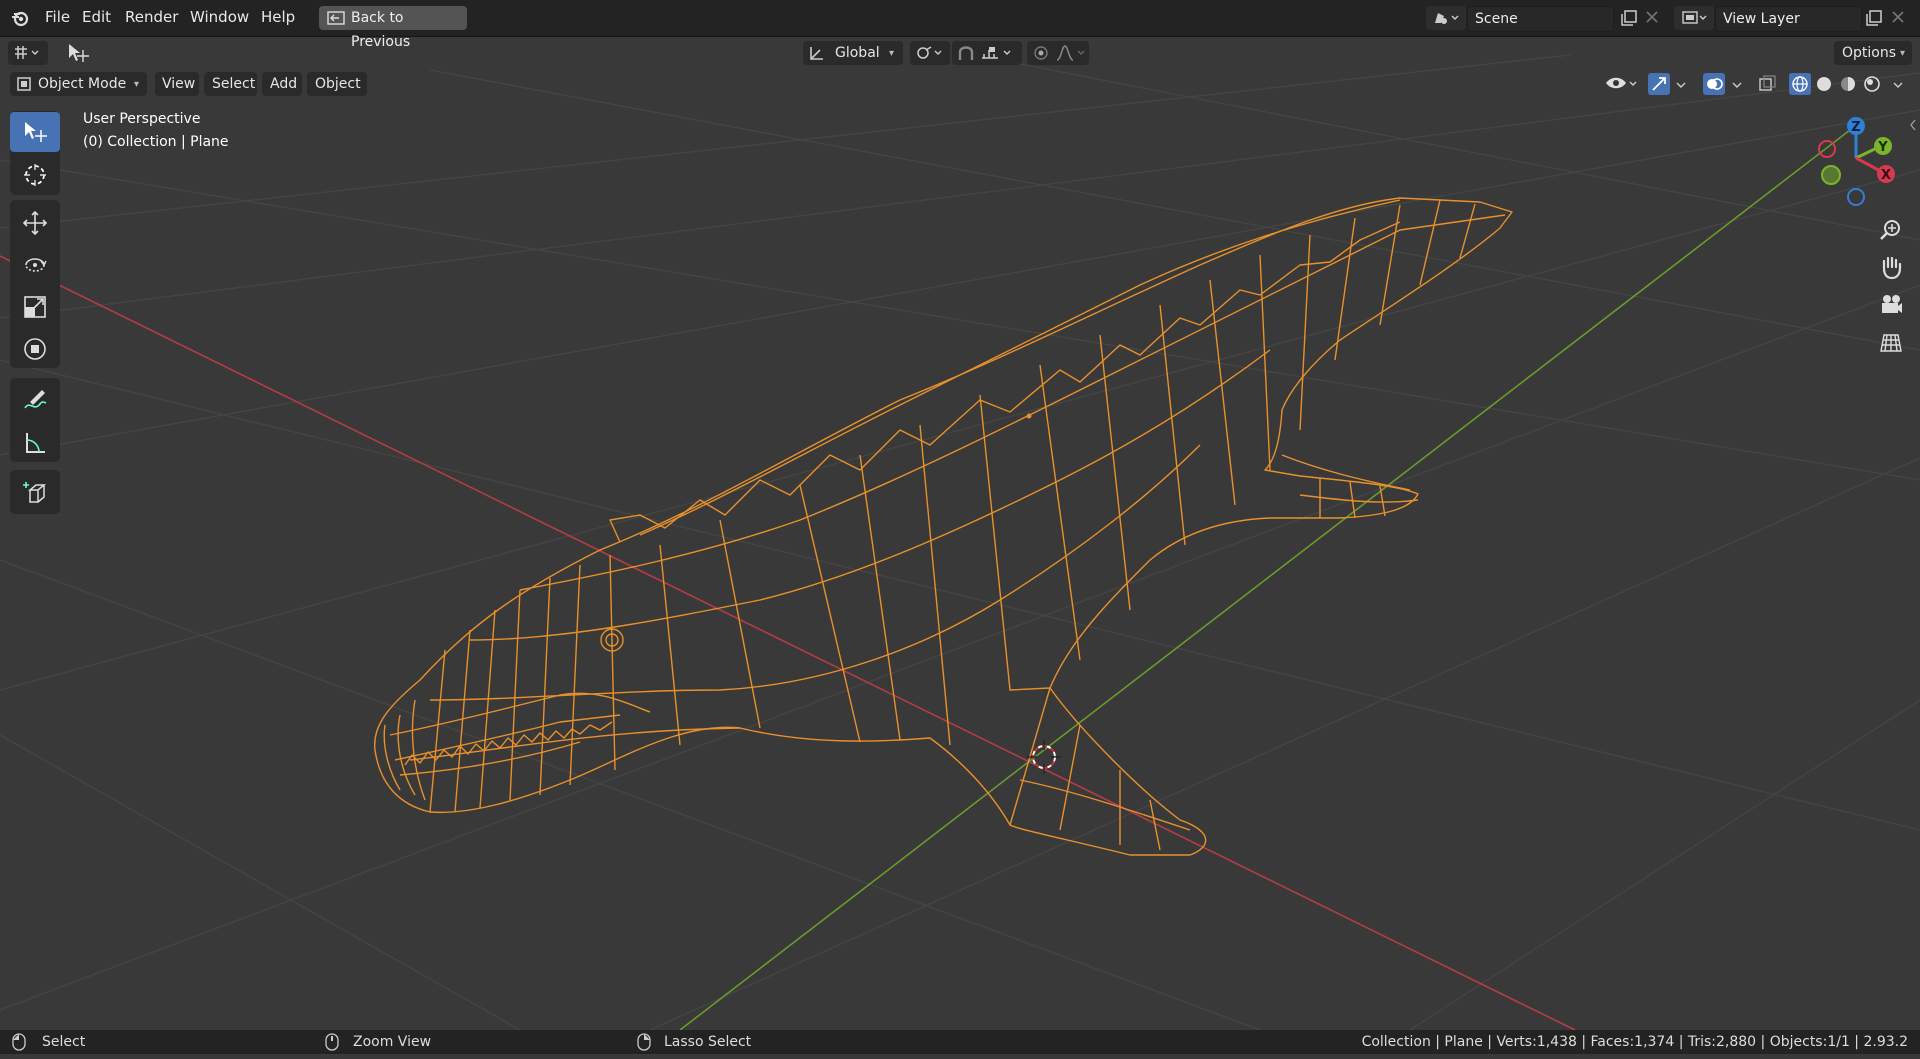  I want to click on menu-select: Select, so click(230, 84).